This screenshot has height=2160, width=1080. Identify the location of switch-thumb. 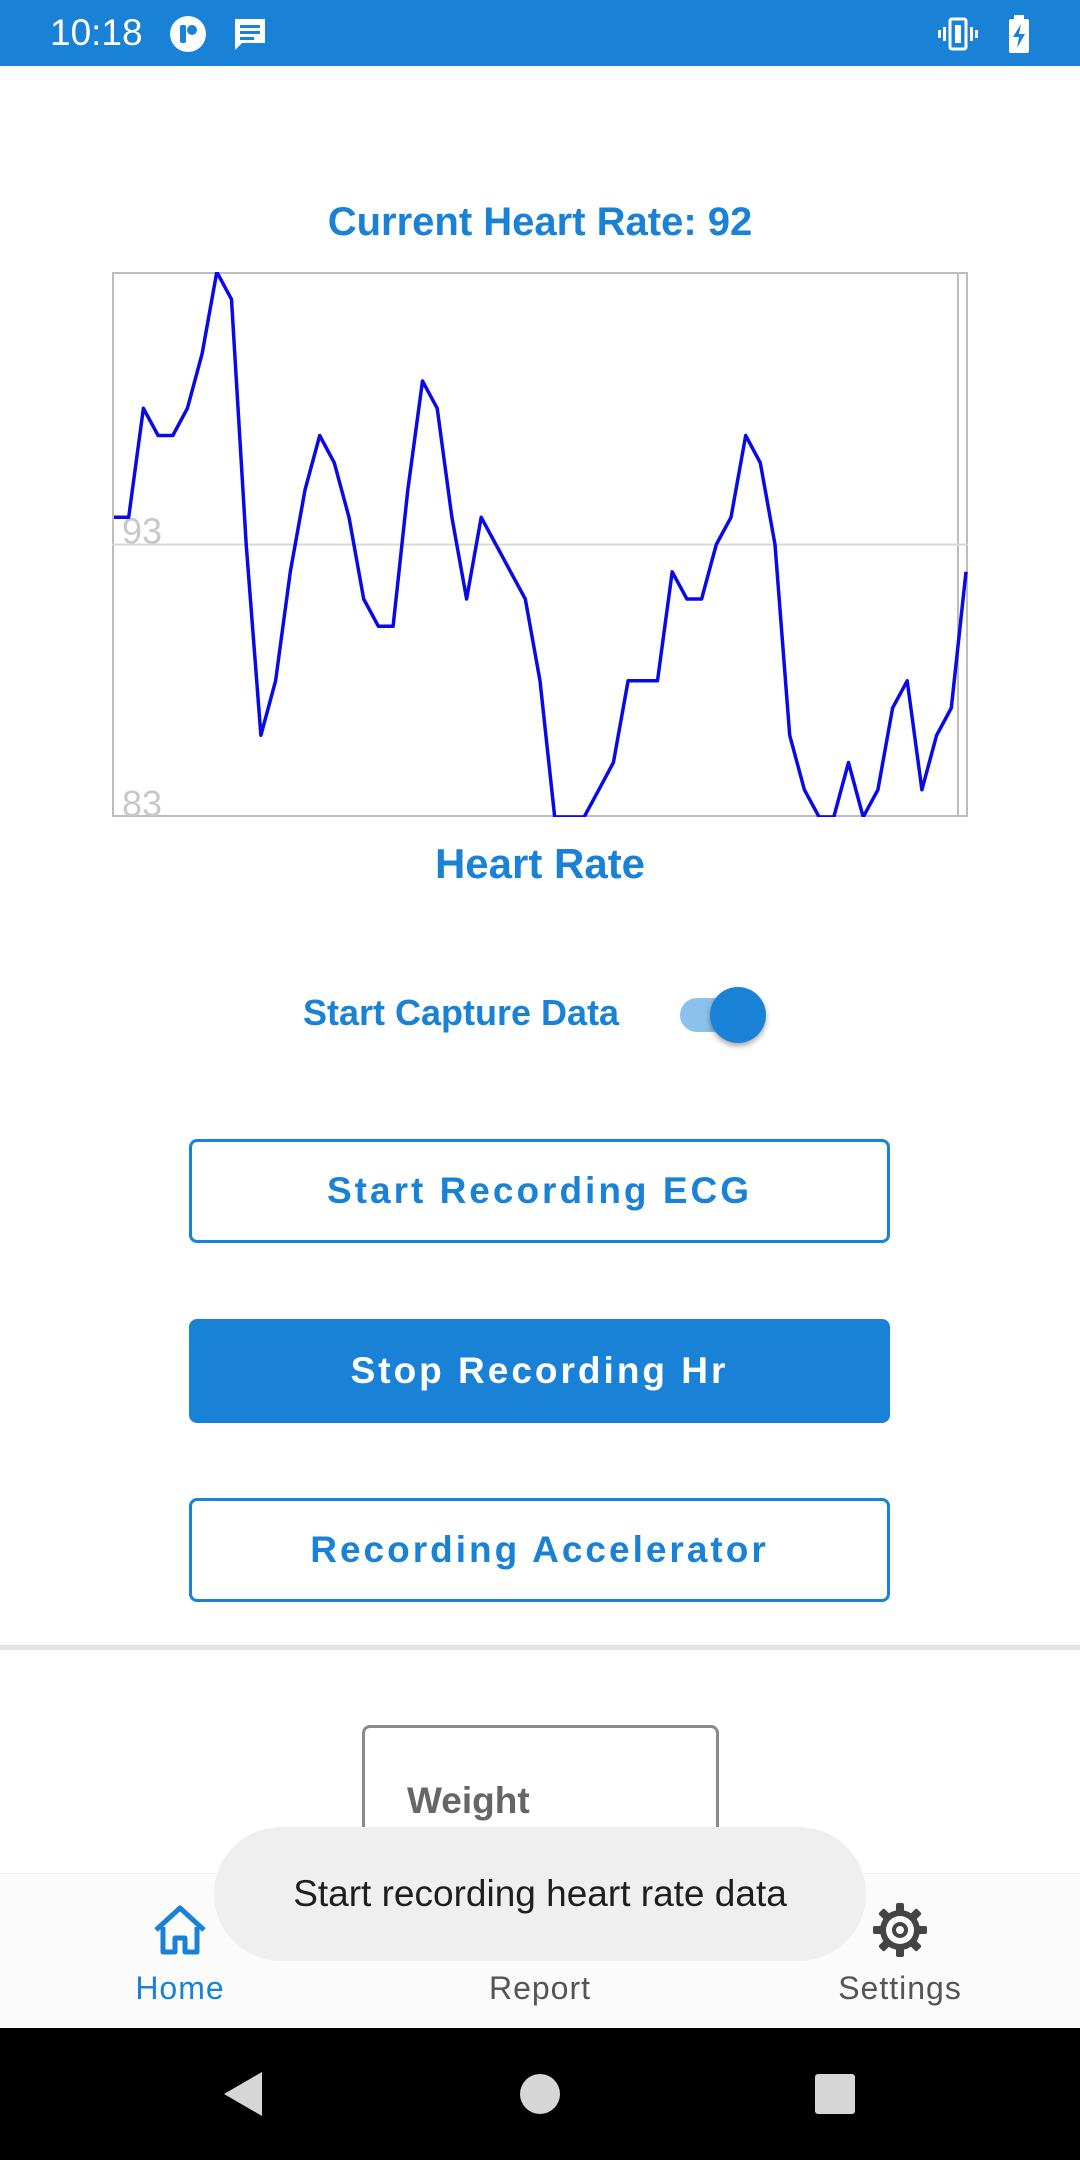
(738, 1015).